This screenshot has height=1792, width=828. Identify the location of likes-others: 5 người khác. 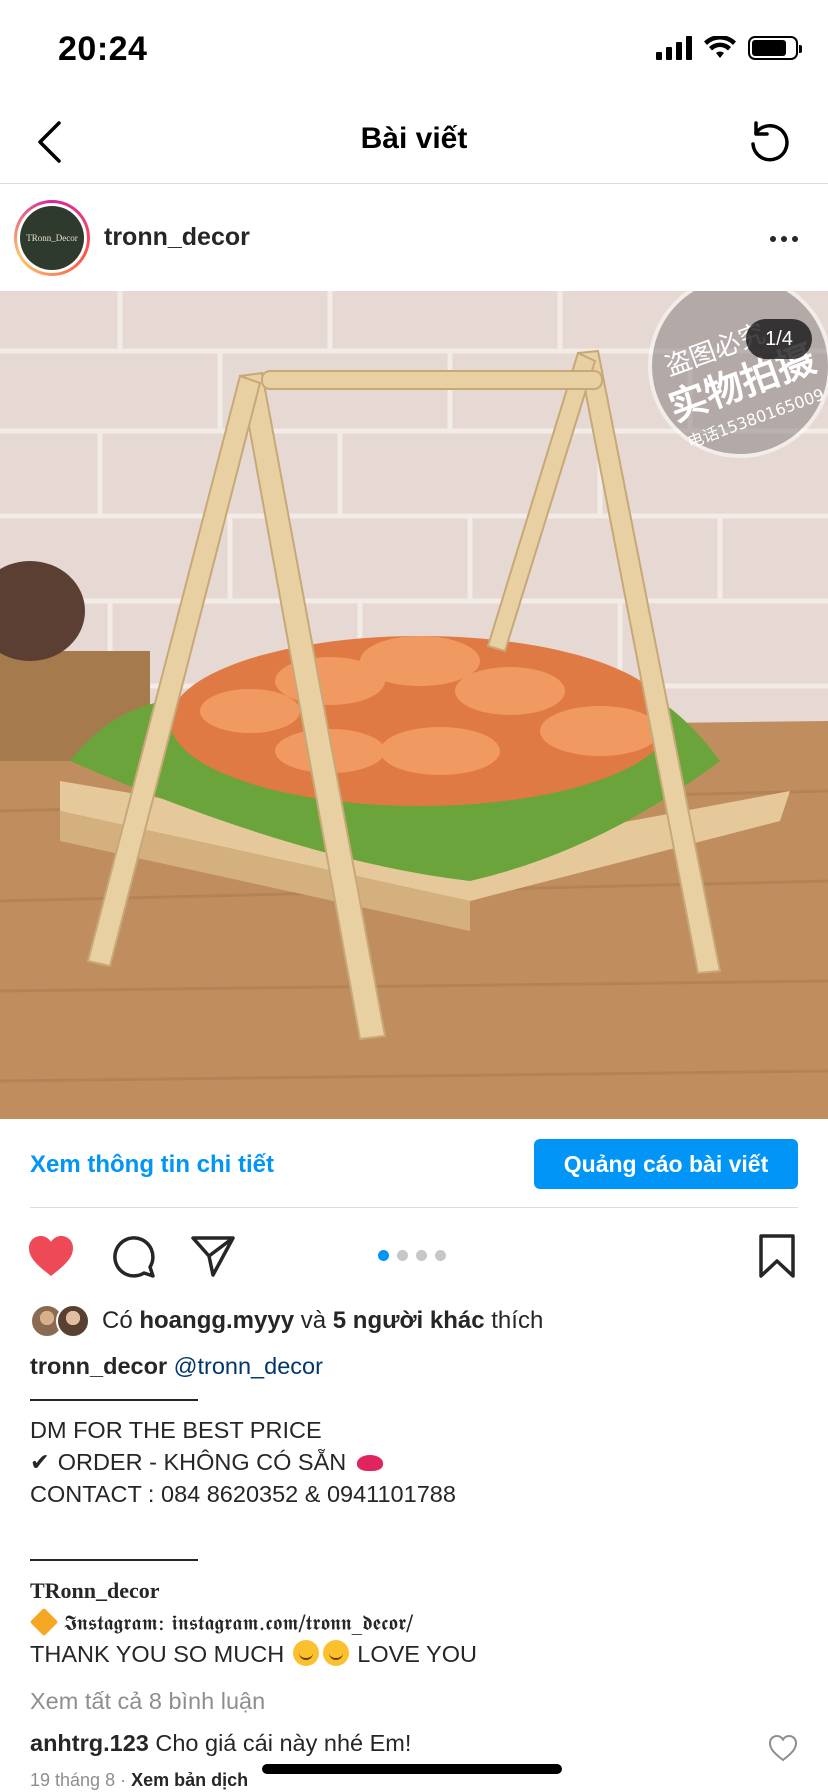
(409, 1321).